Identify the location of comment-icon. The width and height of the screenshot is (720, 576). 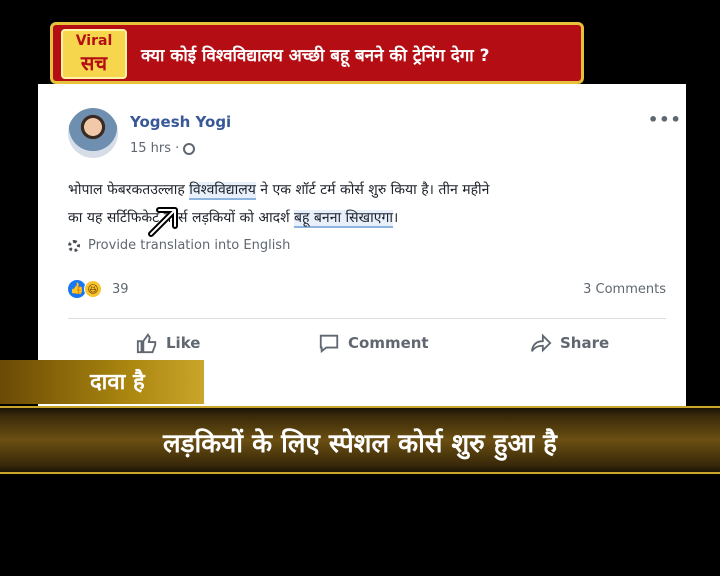
(329, 344).